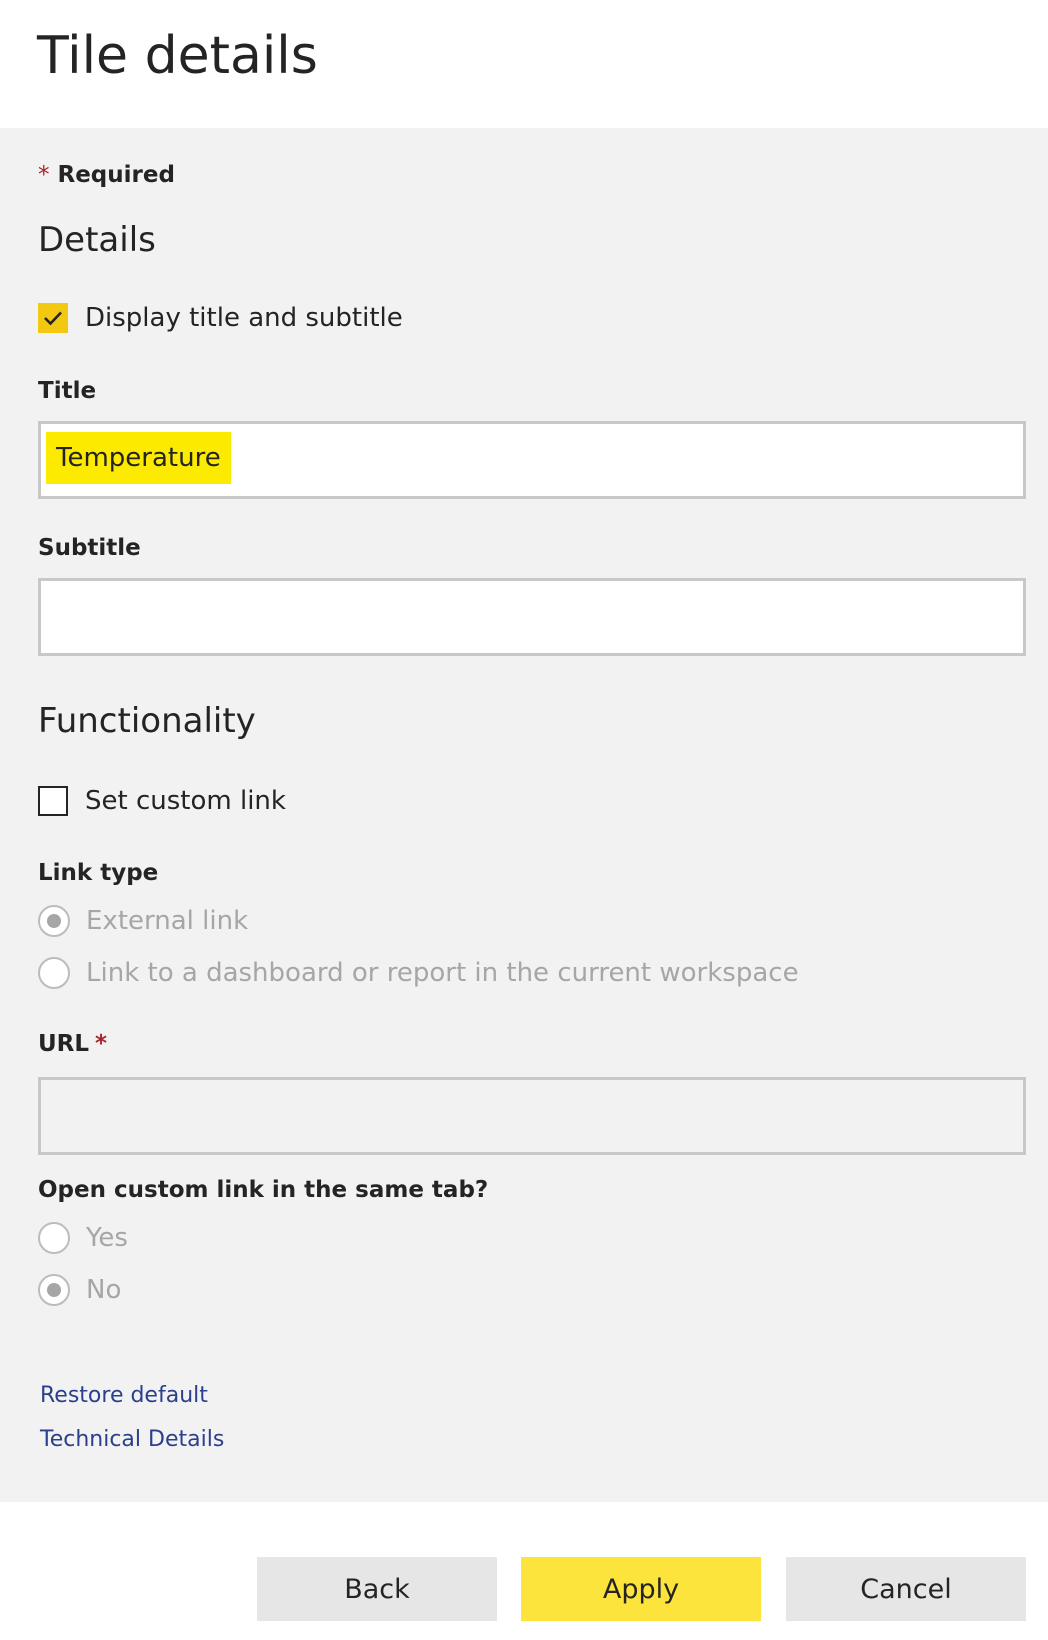 The image size is (1048, 1640). Describe the element at coordinates (64, 1044) in the screenshot. I see `url-label-text: URL` at that location.